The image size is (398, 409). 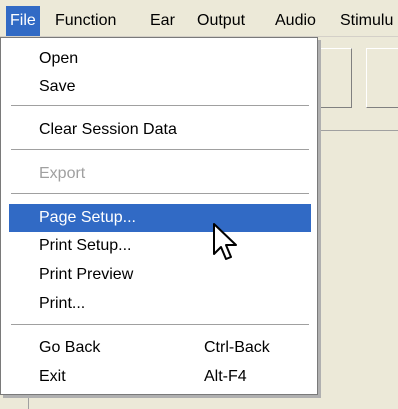 I want to click on menu-item-label: Clear Session Data, so click(x=108, y=129).